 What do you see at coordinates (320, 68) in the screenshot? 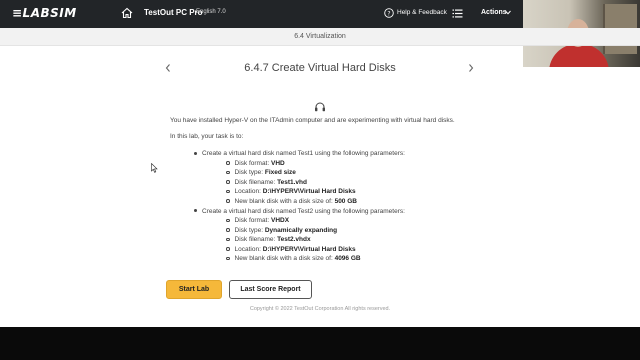
I see `lesson-title: 6.4.7 Create Virtual Hard Disks` at bounding box center [320, 68].